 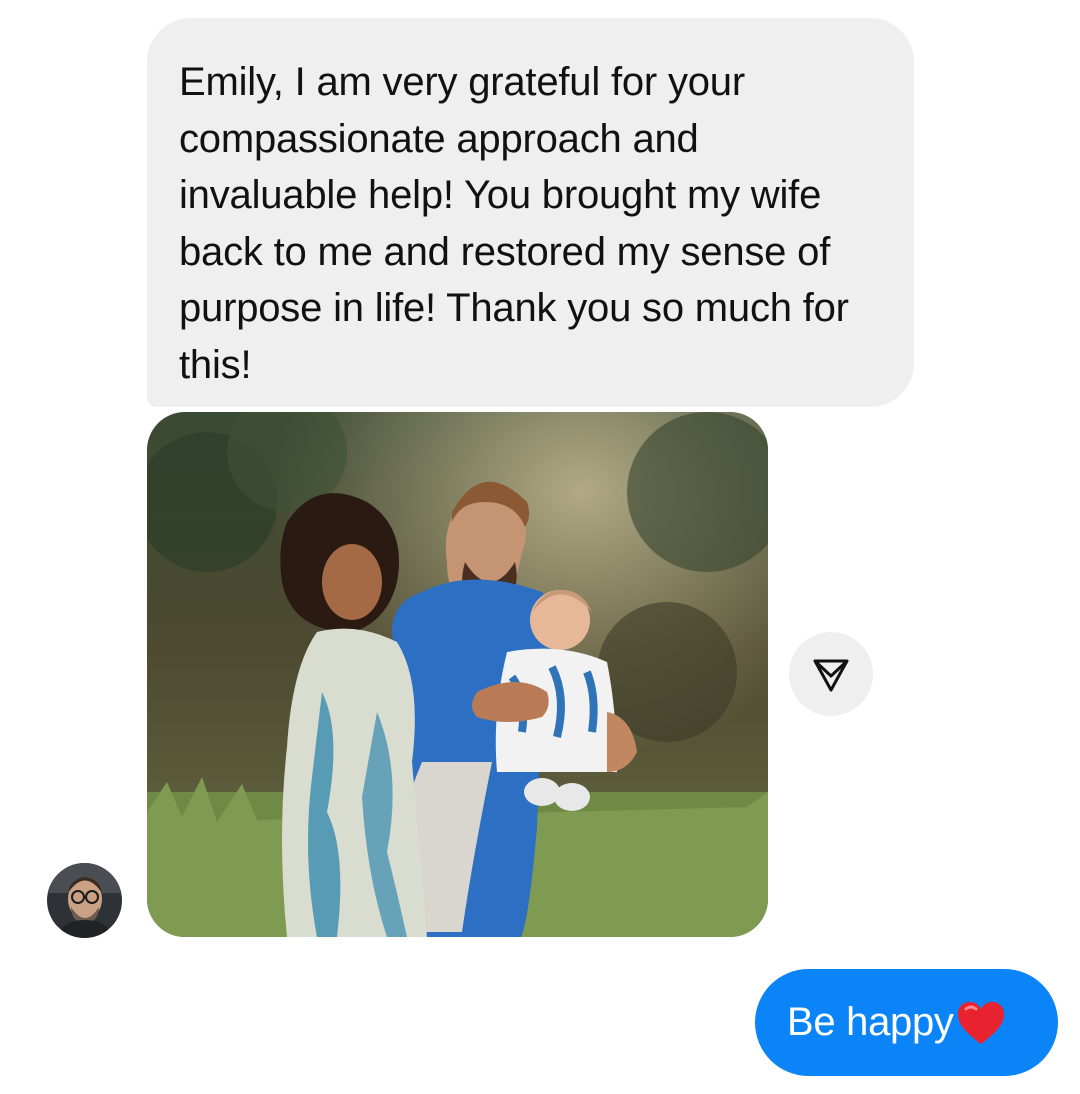 I want to click on sender-avatar, so click(x=84, y=900).